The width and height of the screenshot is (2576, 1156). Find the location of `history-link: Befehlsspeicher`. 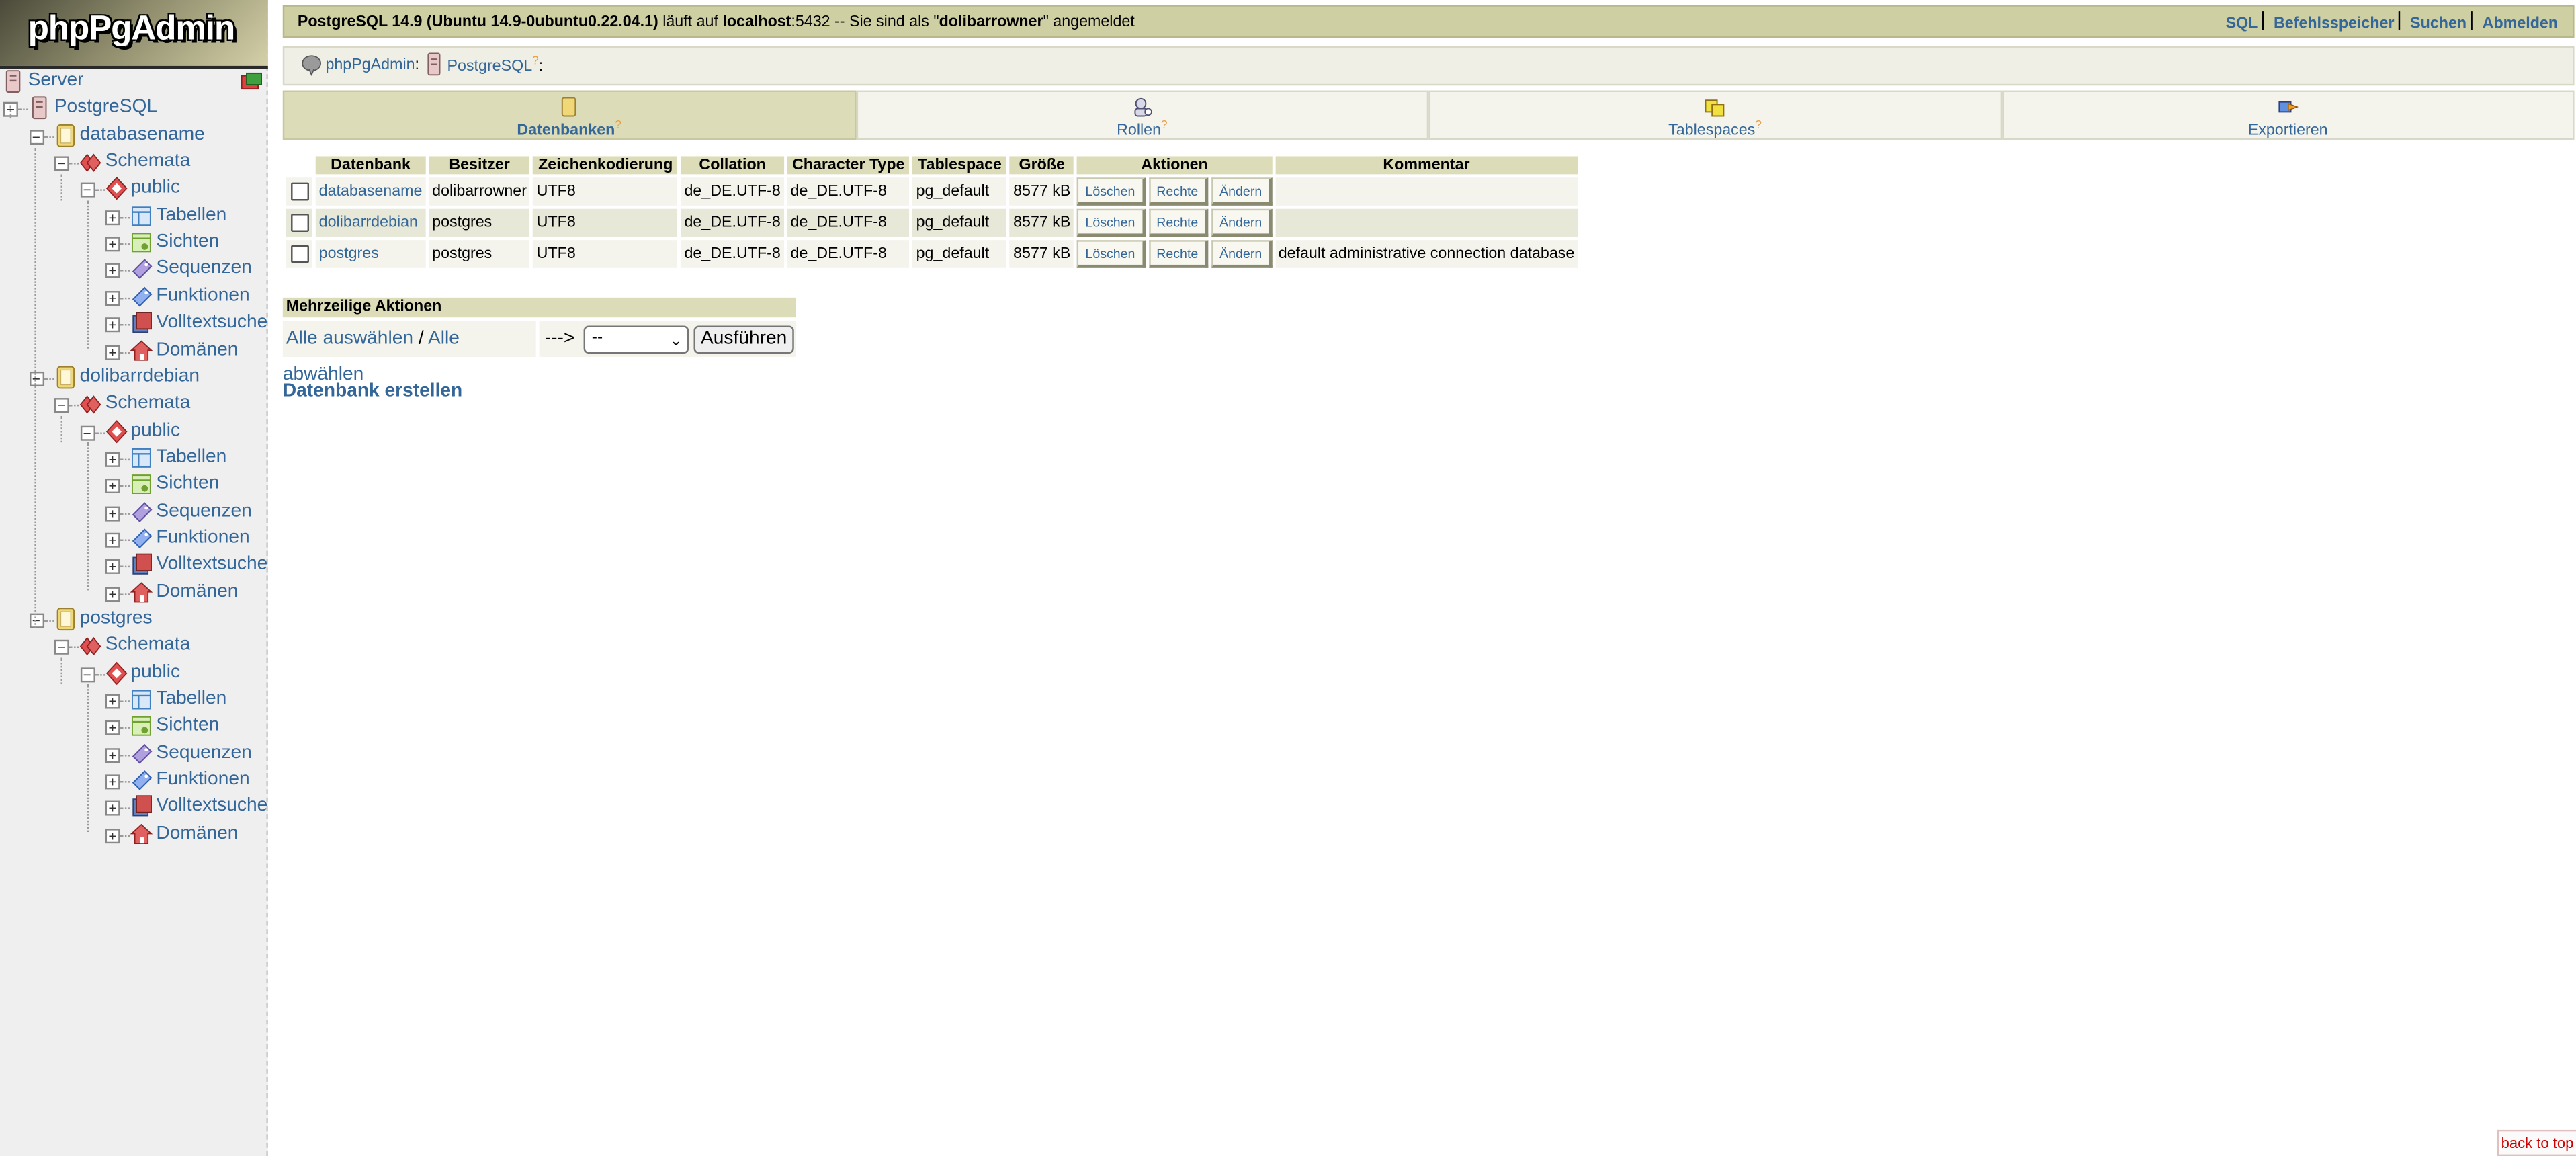

history-link: Befehlsspeicher is located at coordinates (2334, 24).